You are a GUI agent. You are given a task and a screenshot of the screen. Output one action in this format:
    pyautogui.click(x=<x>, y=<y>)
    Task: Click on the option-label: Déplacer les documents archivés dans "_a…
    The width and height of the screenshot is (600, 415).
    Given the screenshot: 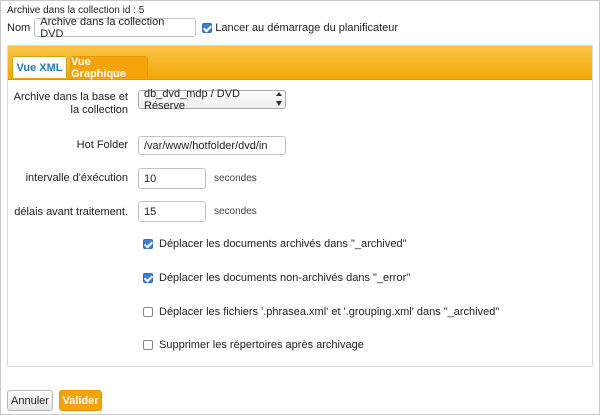 What is the action you would take?
    pyautogui.click(x=283, y=244)
    